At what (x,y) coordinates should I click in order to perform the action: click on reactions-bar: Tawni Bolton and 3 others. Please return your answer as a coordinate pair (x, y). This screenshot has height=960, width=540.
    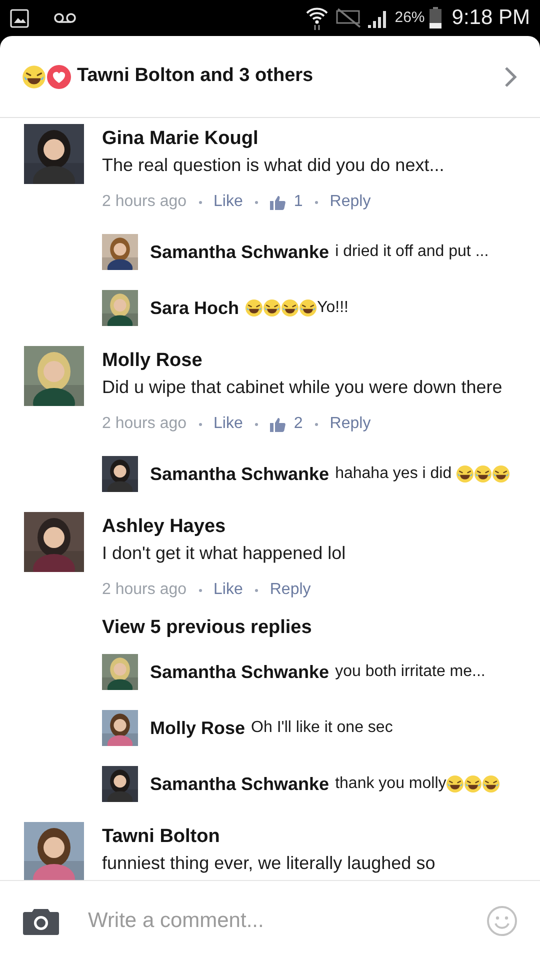
    Looking at the image, I should click on (270, 77).